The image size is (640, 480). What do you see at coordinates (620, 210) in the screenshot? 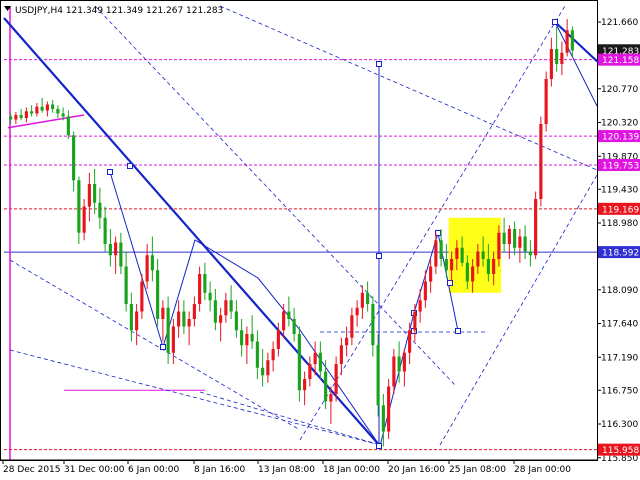
I see `price-label: 119.169` at bounding box center [620, 210].